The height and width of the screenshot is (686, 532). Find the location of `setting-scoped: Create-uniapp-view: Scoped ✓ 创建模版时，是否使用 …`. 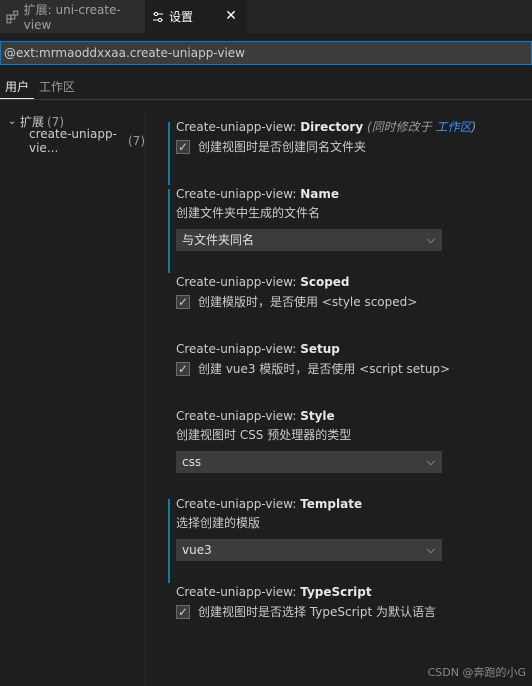

setting-scoped: Create-uniapp-view: Scoped ✓ 创建模版时，是否使用 … is located at coordinates (318, 306).